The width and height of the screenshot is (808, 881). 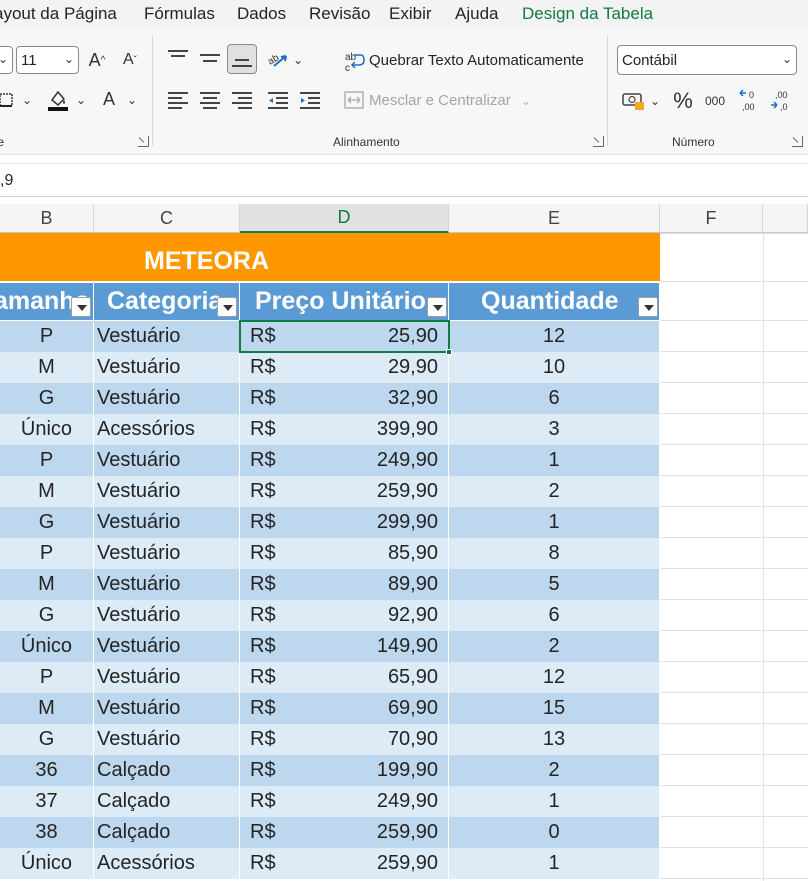 What do you see at coordinates (707, 60) in the screenshot?
I see `number-format-dropdown: Contábil ⌄` at bounding box center [707, 60].